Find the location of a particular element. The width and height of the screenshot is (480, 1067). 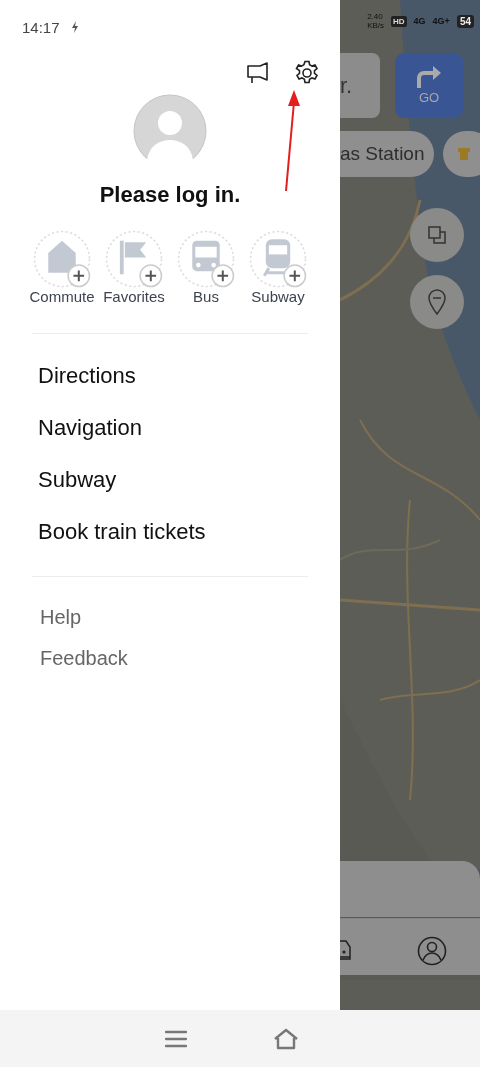

shortcut-label: Subway is located at coordinates (278, 296).